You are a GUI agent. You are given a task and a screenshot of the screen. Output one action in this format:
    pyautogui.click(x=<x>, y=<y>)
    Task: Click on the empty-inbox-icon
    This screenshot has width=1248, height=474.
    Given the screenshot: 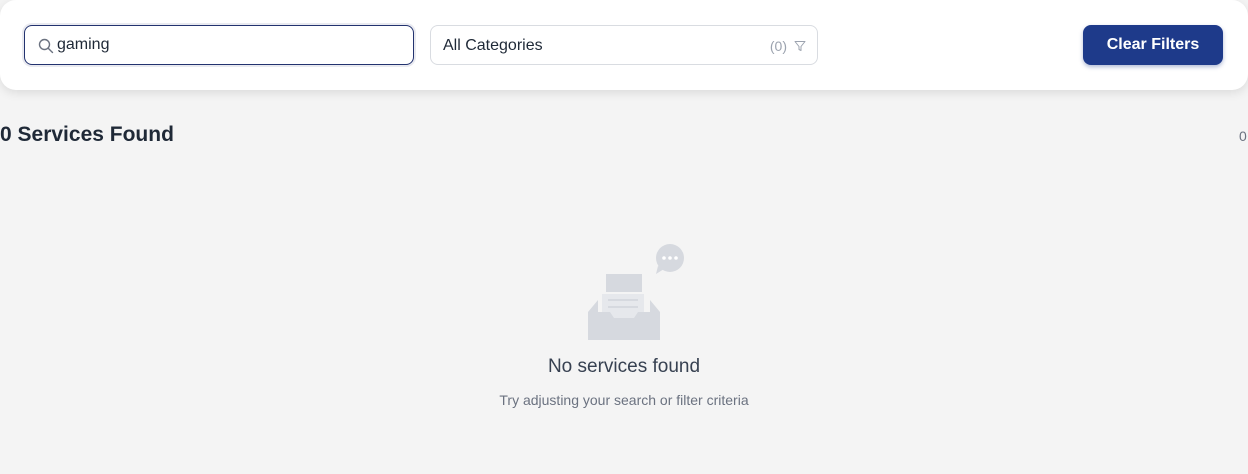 What is the action you would take?
    pyautogui.click(x=636, y=292)
    